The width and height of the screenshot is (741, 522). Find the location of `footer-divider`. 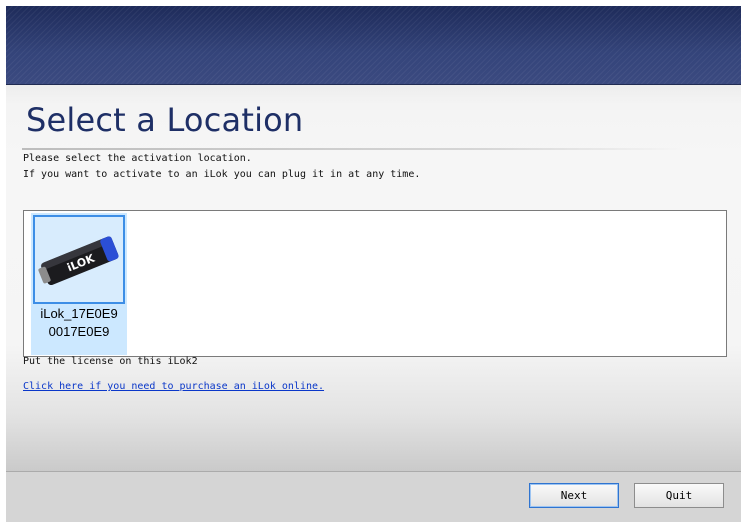

footer-divider is located at coordinates (373, 471).